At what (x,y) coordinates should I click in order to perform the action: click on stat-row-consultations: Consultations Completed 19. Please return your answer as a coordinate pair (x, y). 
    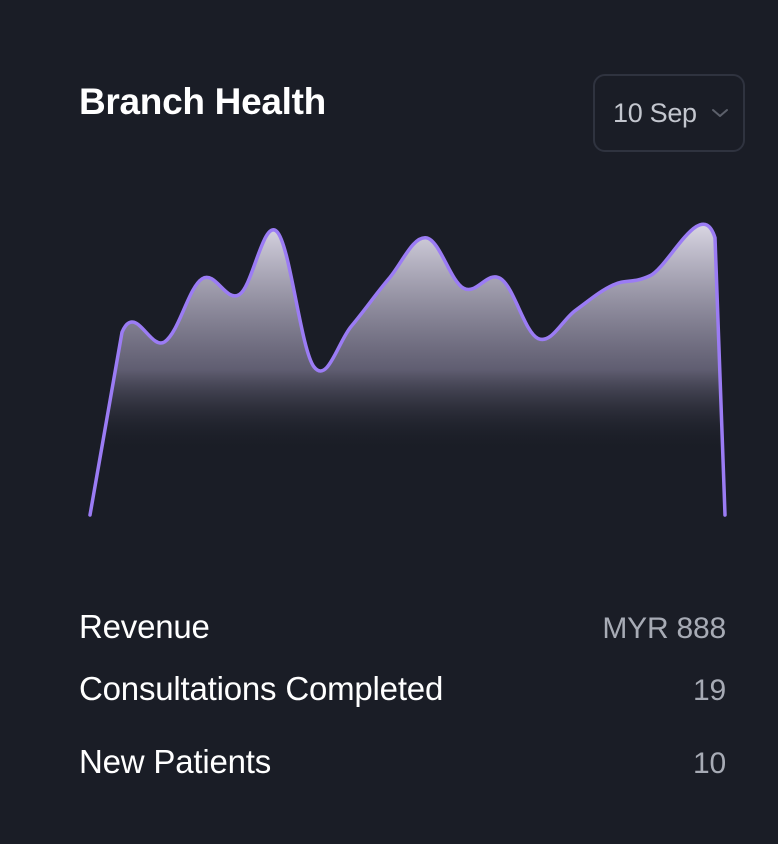
    Looking at the image, I should click on (402, 689).